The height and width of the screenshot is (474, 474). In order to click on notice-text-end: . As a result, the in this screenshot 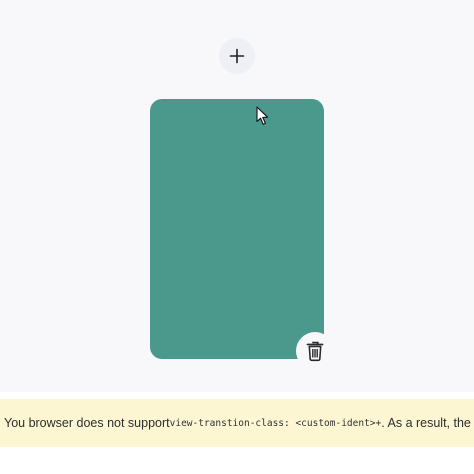, I will do `click(426, 423)`.